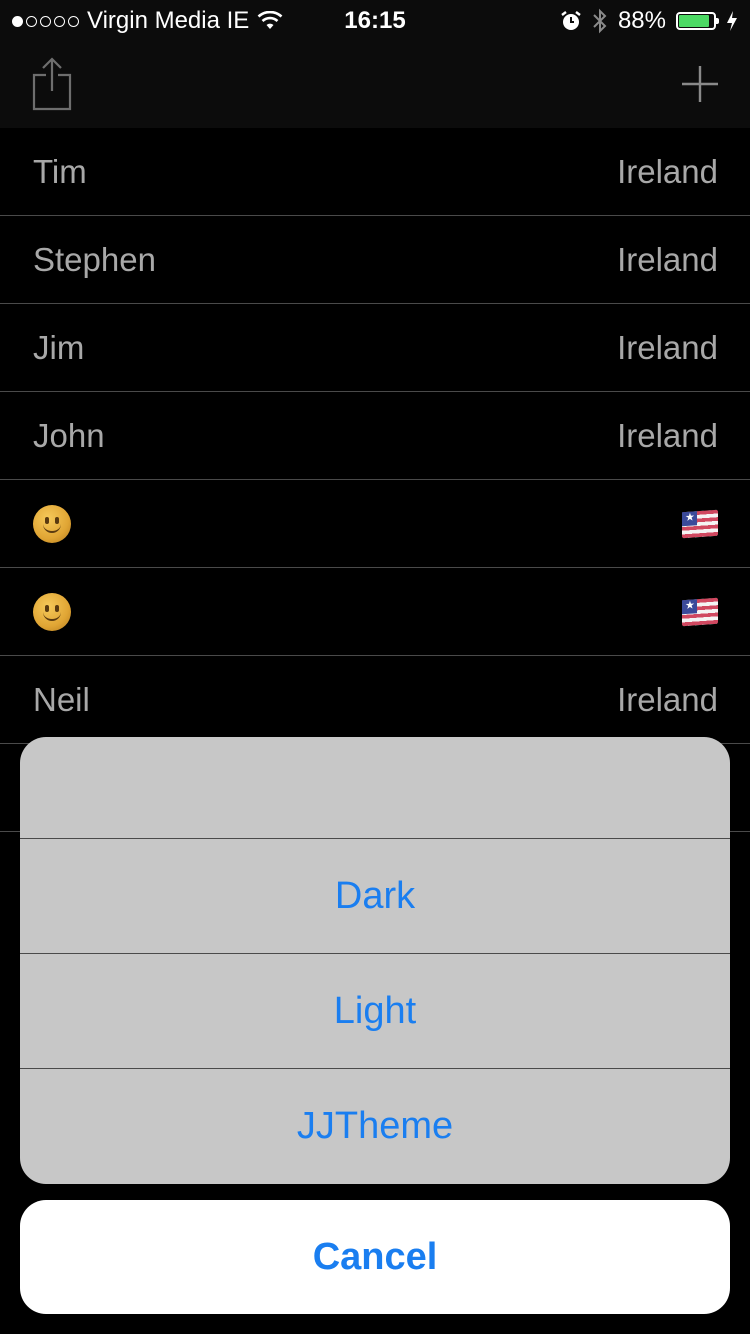 Image resolution: width=750 pixels, height=1334 pixels. Describe the element at coordinates (375, 700) in the screenshot. I see `table-row: Neil Ireland` at that location.